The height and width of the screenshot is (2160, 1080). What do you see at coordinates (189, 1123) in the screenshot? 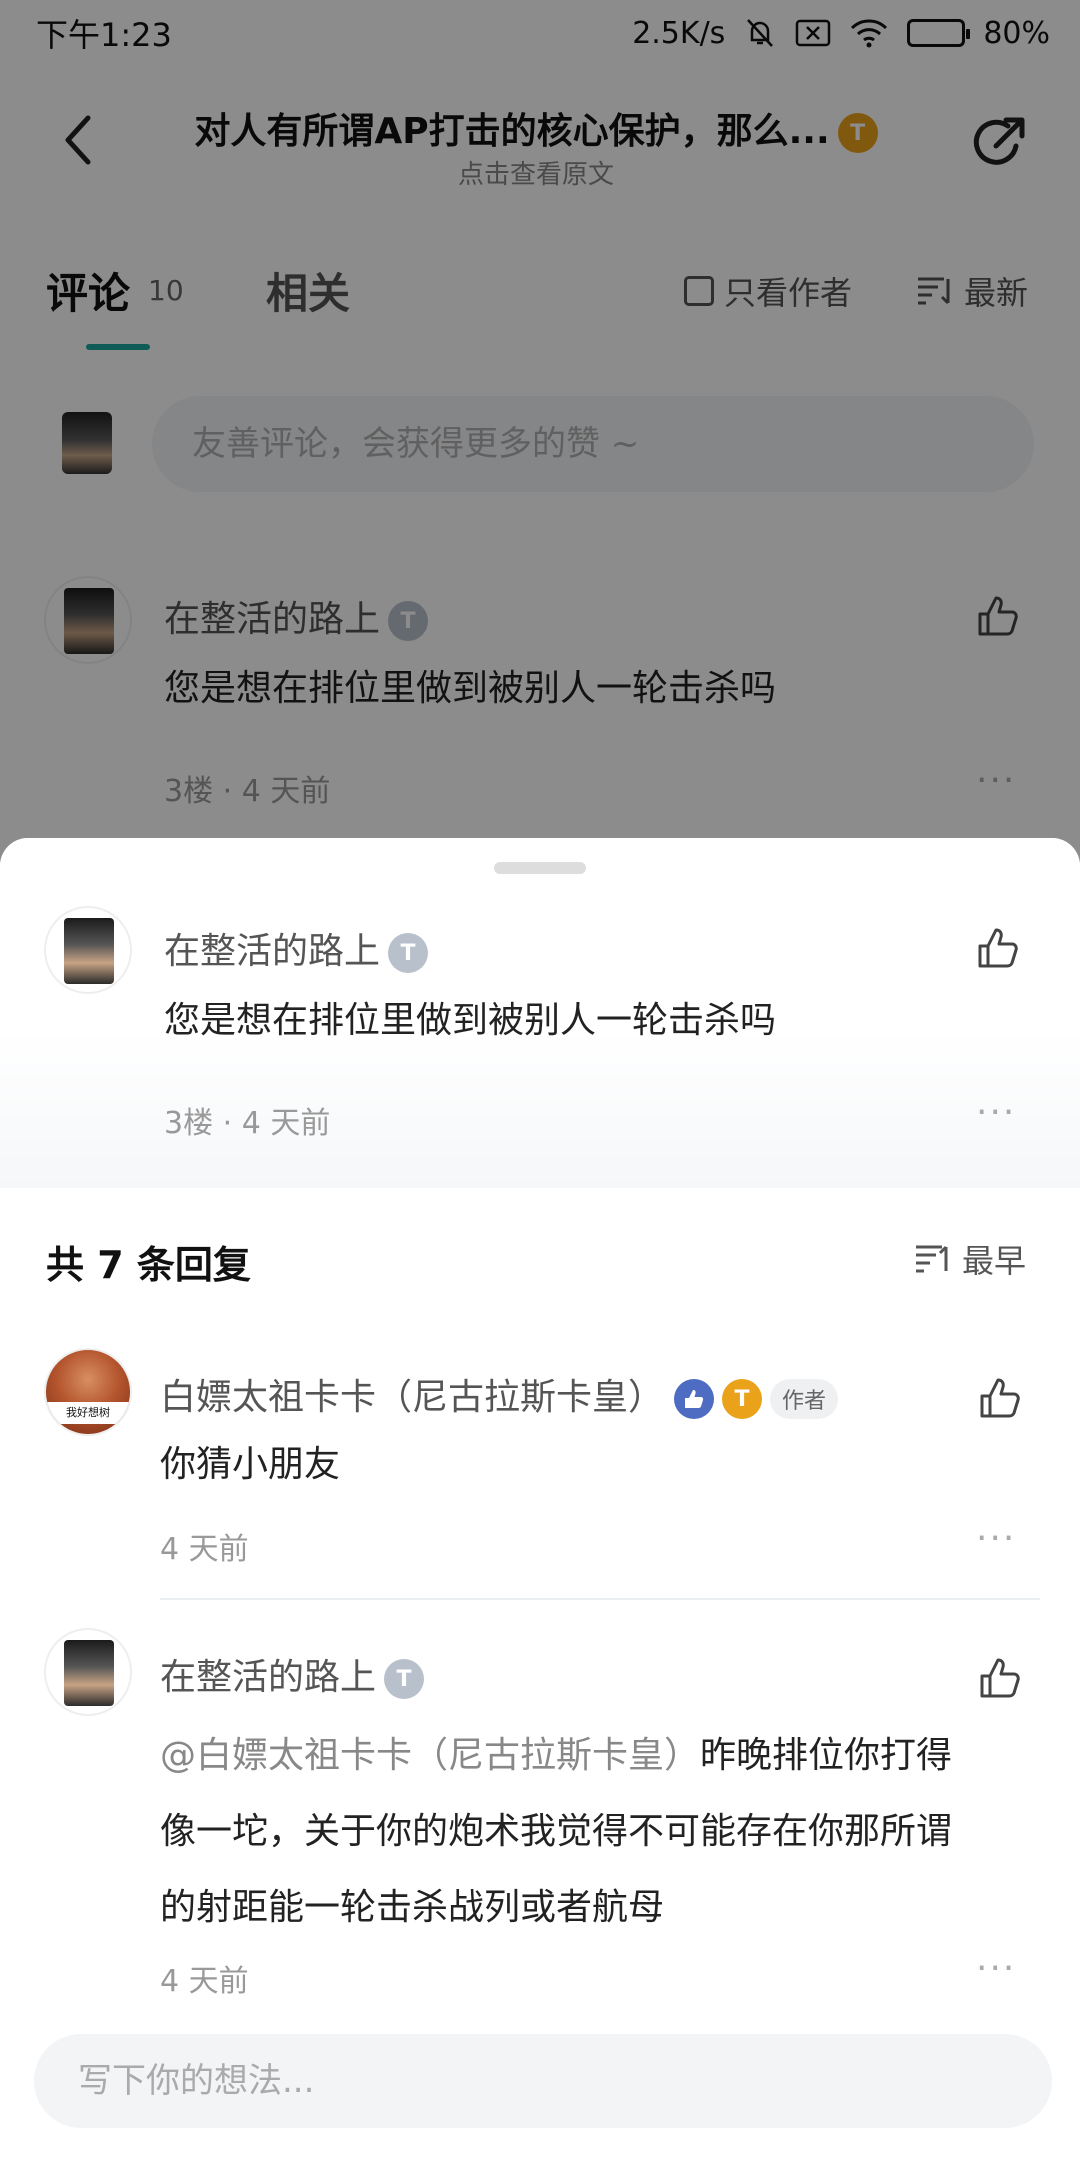
I see `floor-number: 3楼` at bounding box center [189, 1123].